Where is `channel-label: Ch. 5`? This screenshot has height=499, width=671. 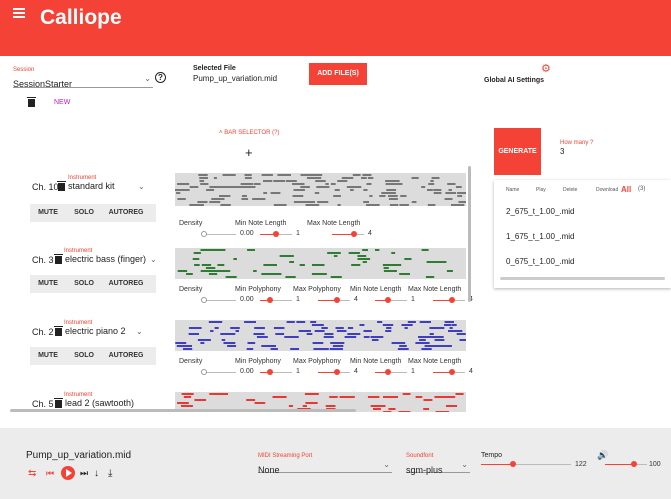 channel-label: Ch. 5 is located at coordinates (43, 404).